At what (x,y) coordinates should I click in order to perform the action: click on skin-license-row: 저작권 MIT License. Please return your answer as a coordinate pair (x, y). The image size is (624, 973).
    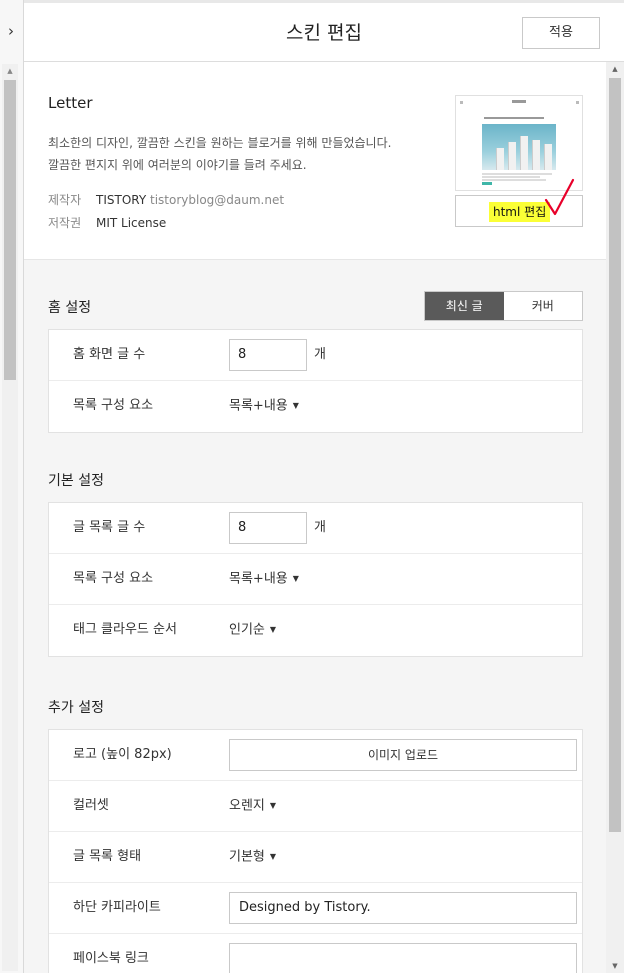
    Looking at the image, I should click on (107, 222).